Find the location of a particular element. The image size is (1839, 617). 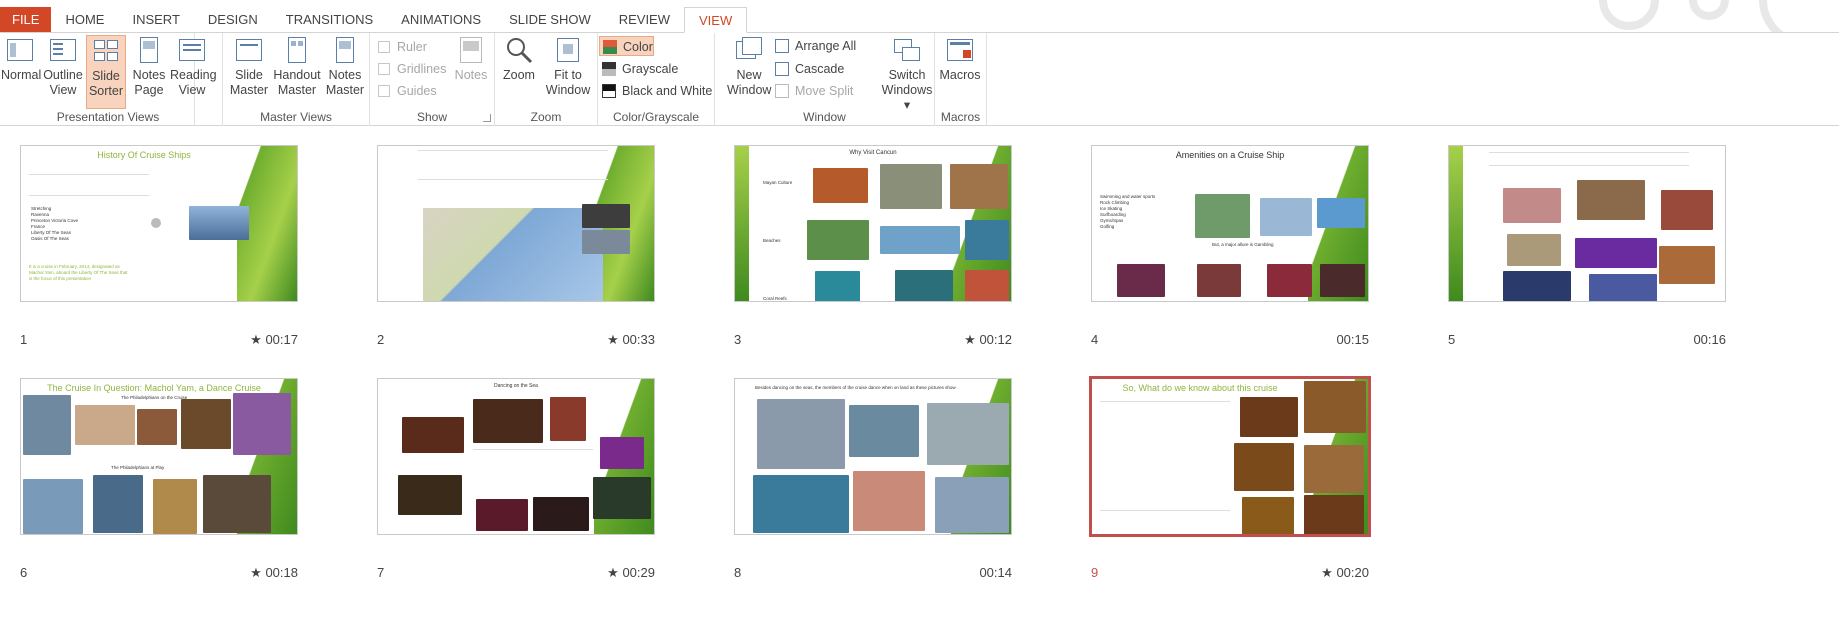

slide-number-2: 2 is located at coordinates (381, 339).